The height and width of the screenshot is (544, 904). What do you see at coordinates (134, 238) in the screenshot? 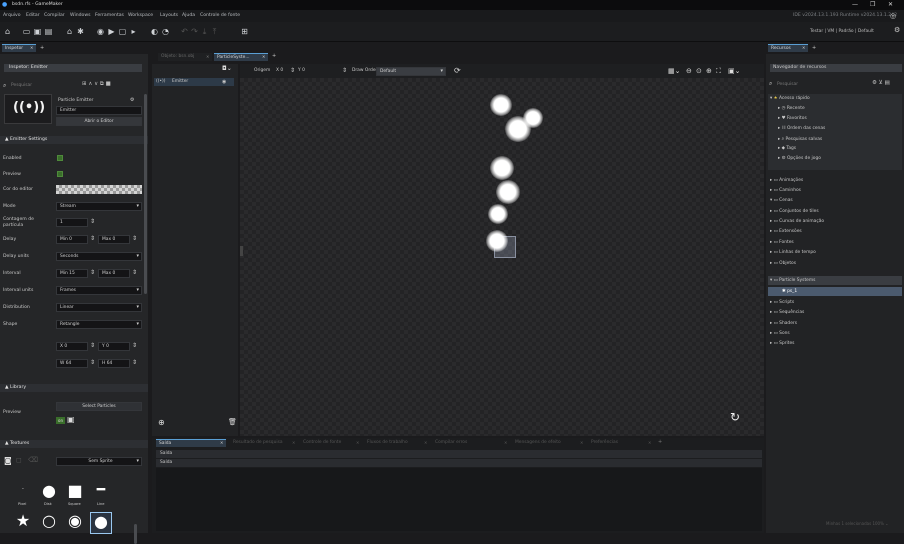
I see `delay-max-stepper-icon: ⇕` at bounding box center [134, 238].